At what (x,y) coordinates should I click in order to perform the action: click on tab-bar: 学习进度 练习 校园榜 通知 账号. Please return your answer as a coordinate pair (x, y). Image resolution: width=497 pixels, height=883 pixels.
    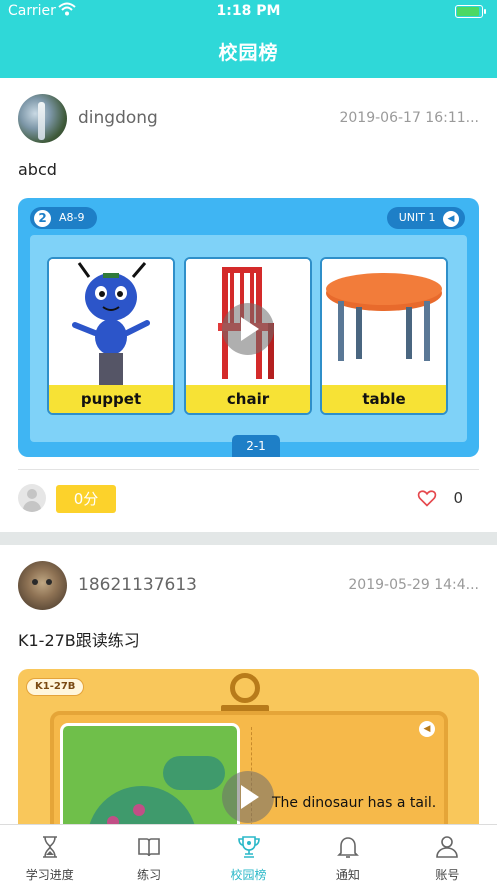
    Looking at the image, I should click on (248, 853).